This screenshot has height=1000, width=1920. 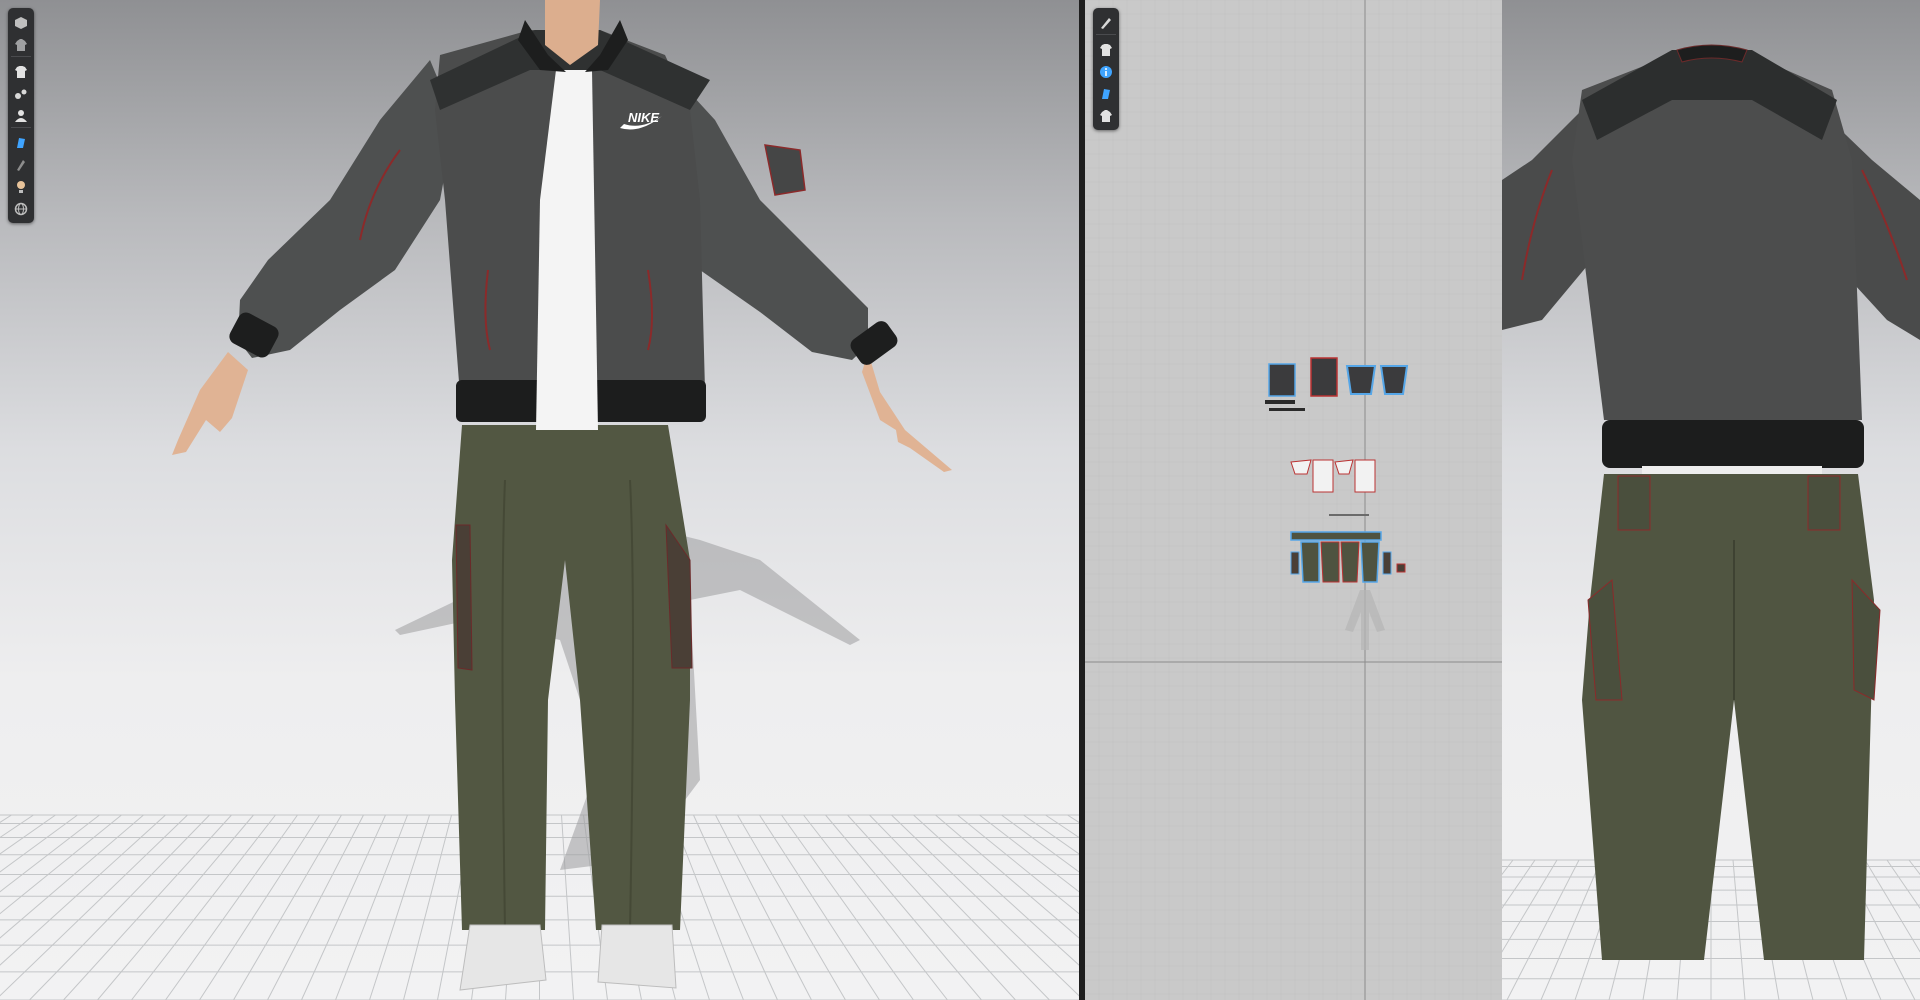 What do you see at coordinates (210, 403) in the screenshot?
I see `left-hand` at bounding box center [210, 403].